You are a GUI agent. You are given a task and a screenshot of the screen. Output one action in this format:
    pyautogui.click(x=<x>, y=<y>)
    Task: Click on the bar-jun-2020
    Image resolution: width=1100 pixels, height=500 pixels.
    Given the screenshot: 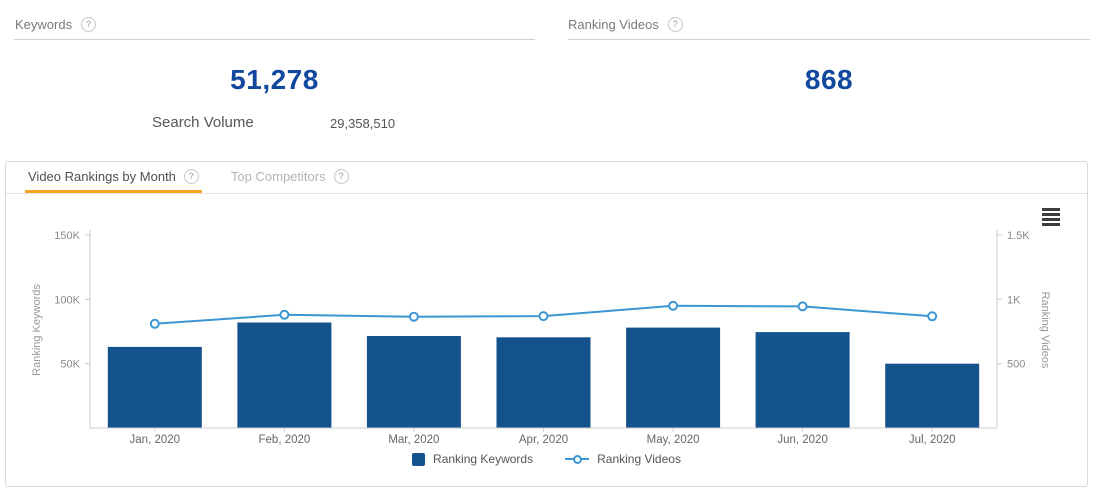 What is the action you would take?
    pyautogui.click(x=802, y=380)
    